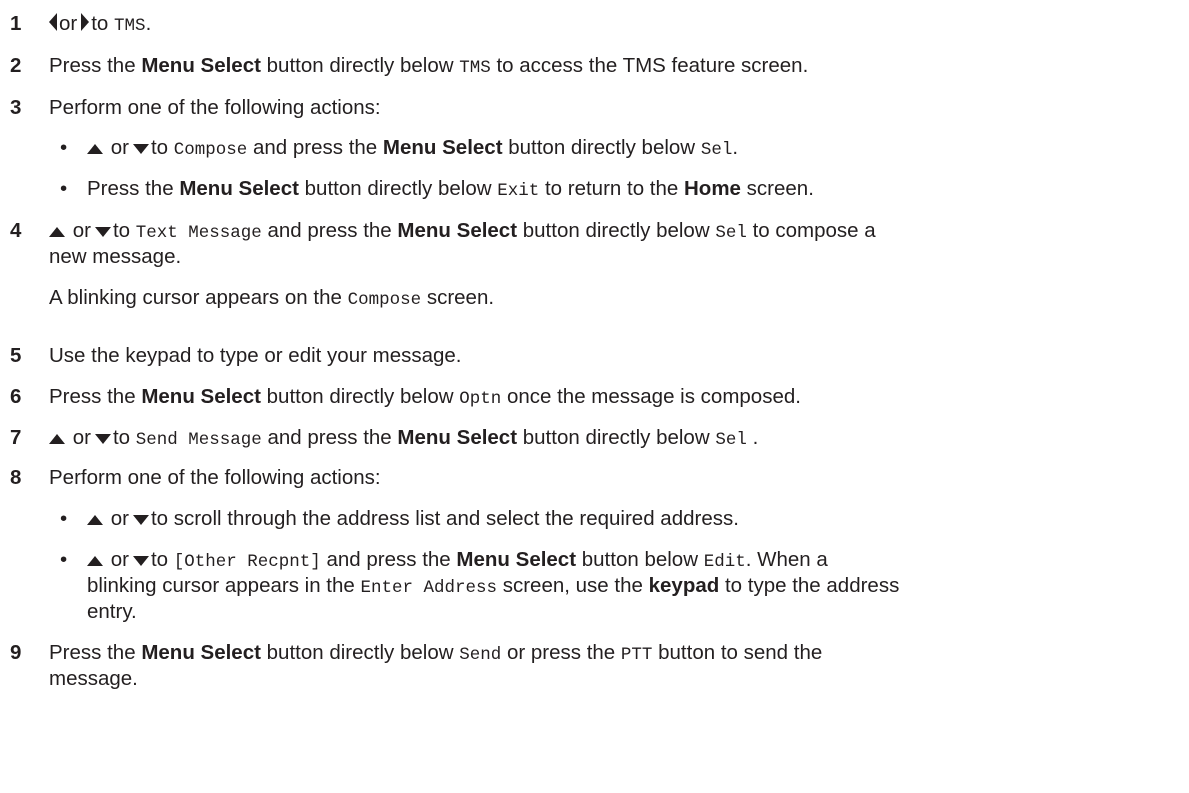 This screenshot has height=793, width=1189. I want to click on step-number: 3, so click(16, 107).